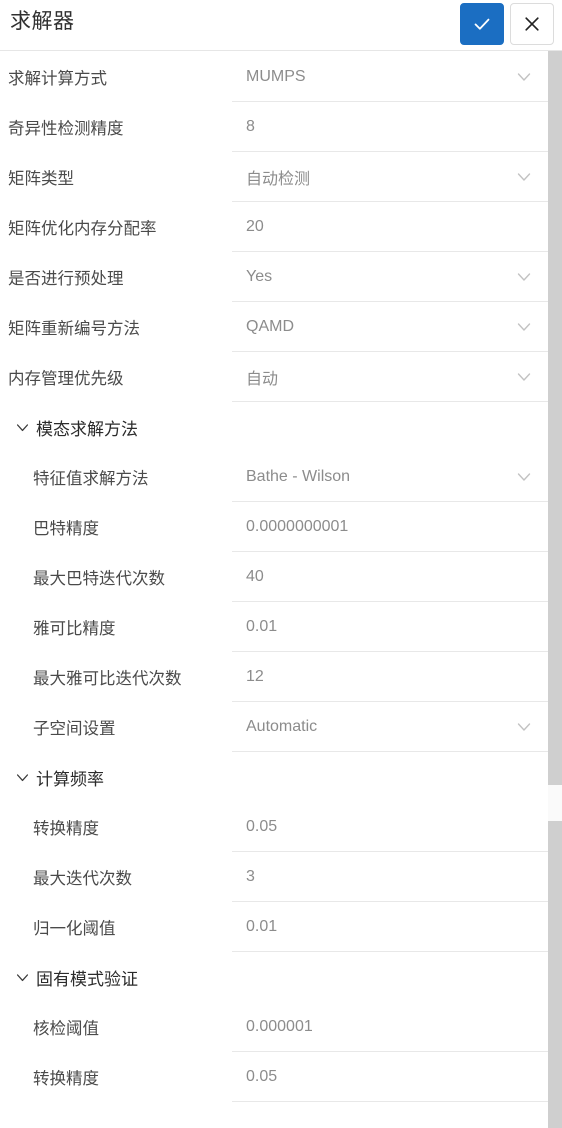 Image resolution: width=562 pixels, height=1128 pixels. I want to click on confirm-button, so click(482, 24).